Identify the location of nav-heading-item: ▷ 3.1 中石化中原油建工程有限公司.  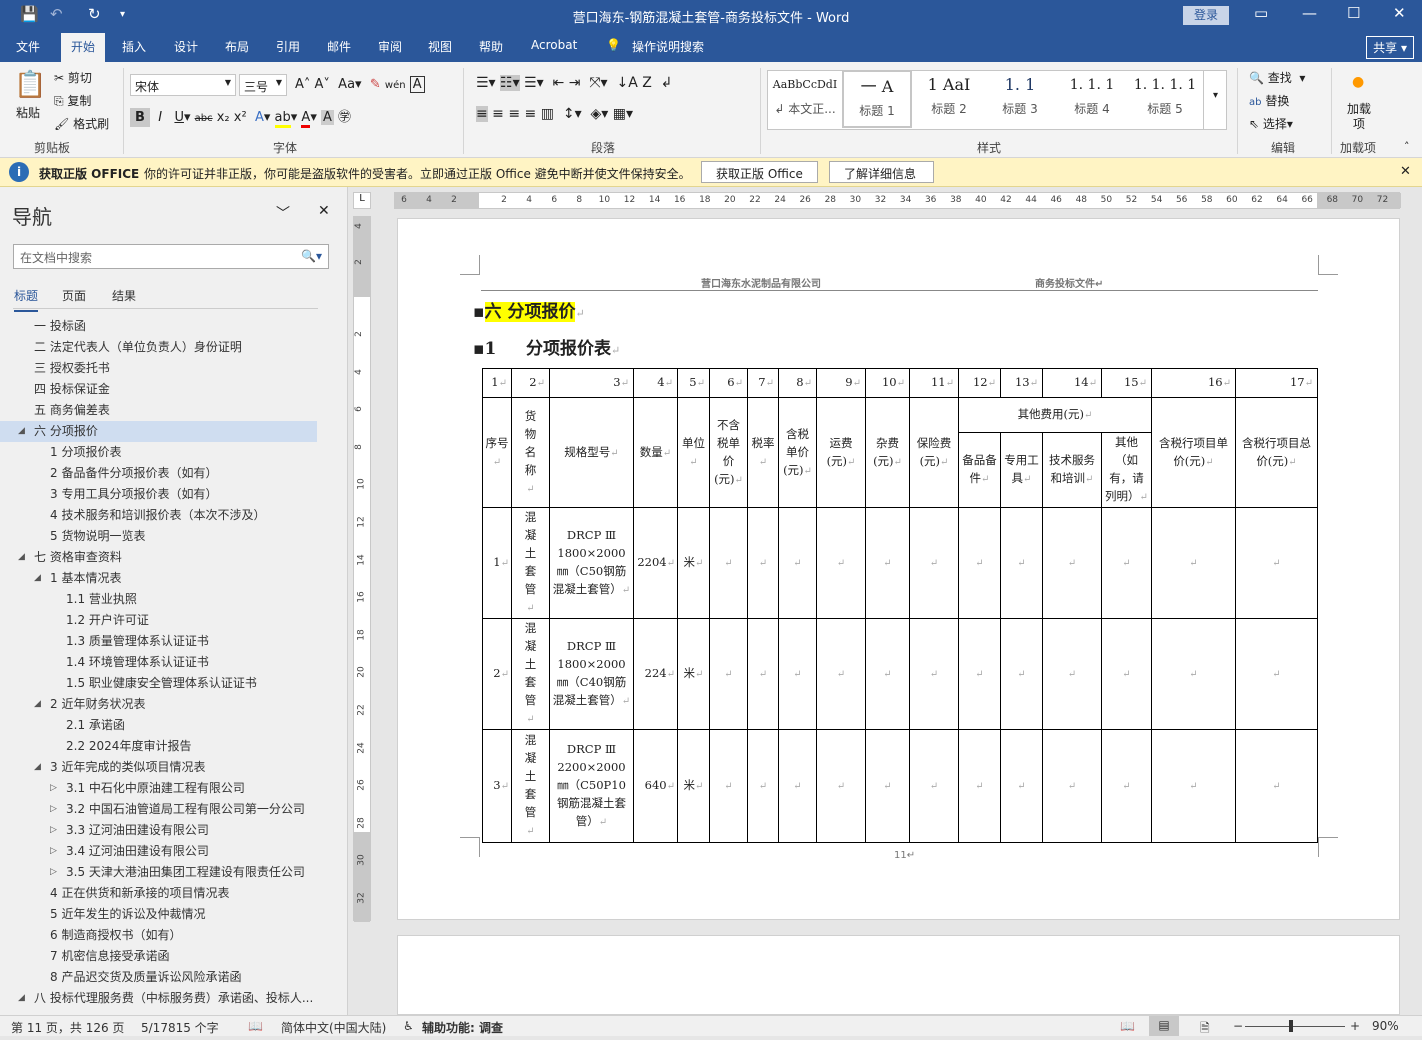
(173, 788).